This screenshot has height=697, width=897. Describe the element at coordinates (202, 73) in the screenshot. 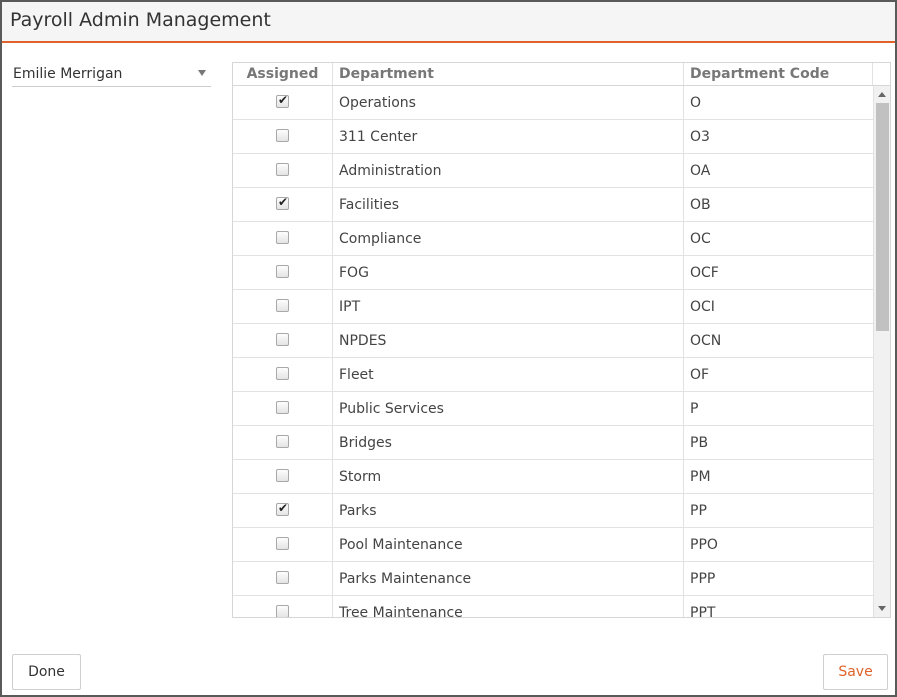

I see `chevron-down-icon` at that location.